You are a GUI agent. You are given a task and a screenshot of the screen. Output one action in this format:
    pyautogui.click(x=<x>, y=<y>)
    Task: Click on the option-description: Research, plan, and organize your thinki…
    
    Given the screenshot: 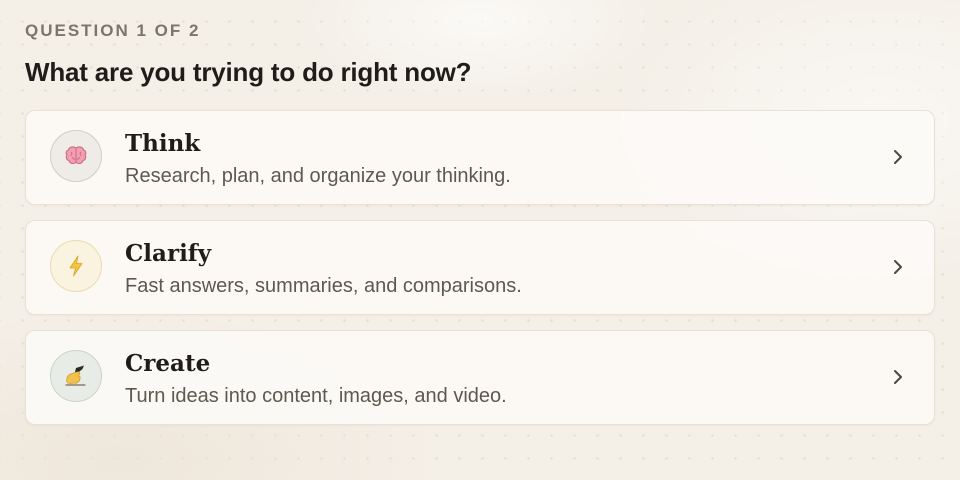 What is the action you would take?
    pyautogui.click(x=318, y=176)
    